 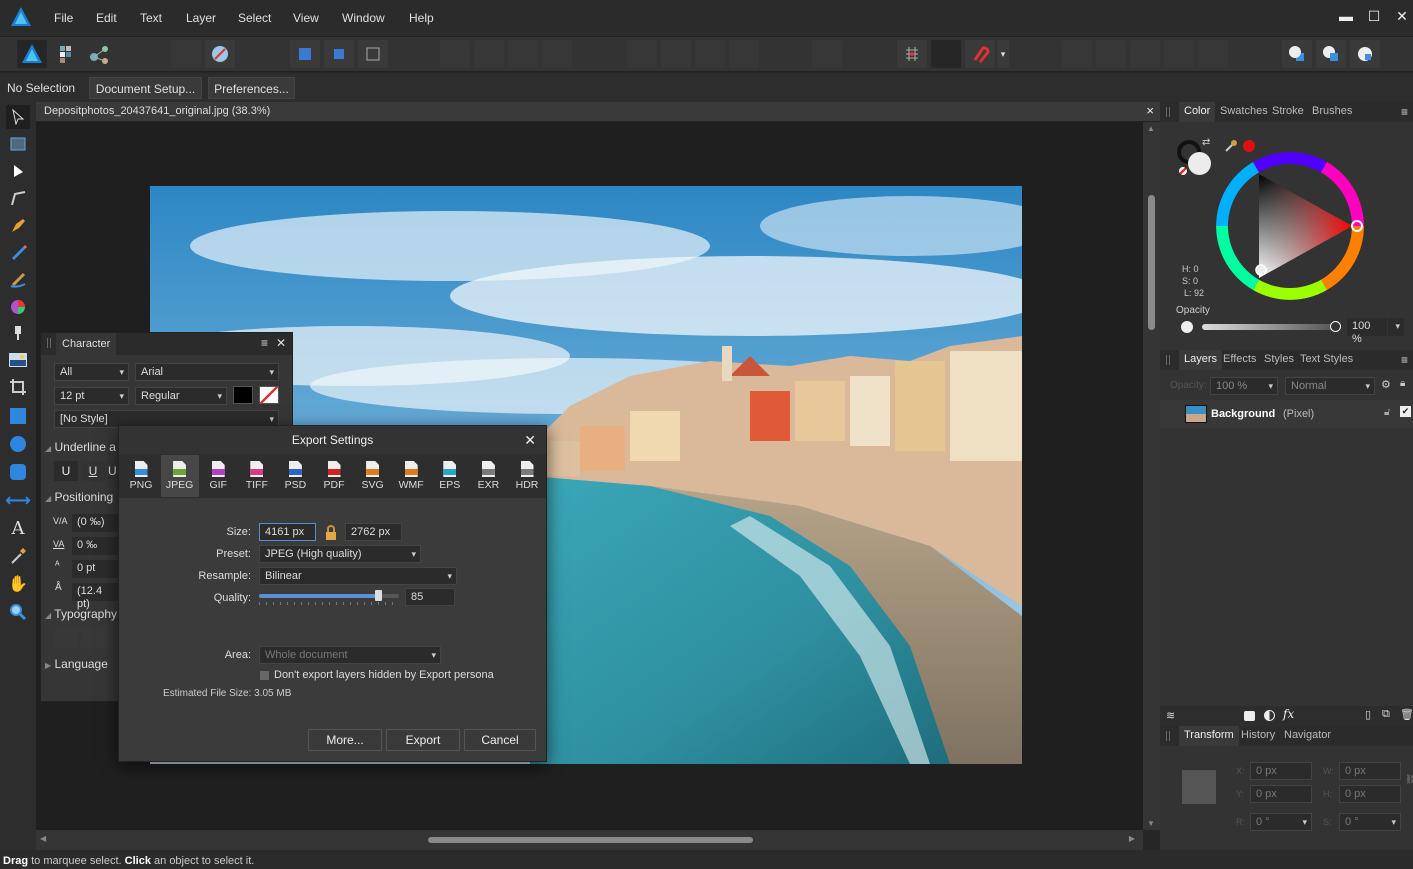 I want to click on font-family-dropdown: Arial, so click(x=207, y=372).